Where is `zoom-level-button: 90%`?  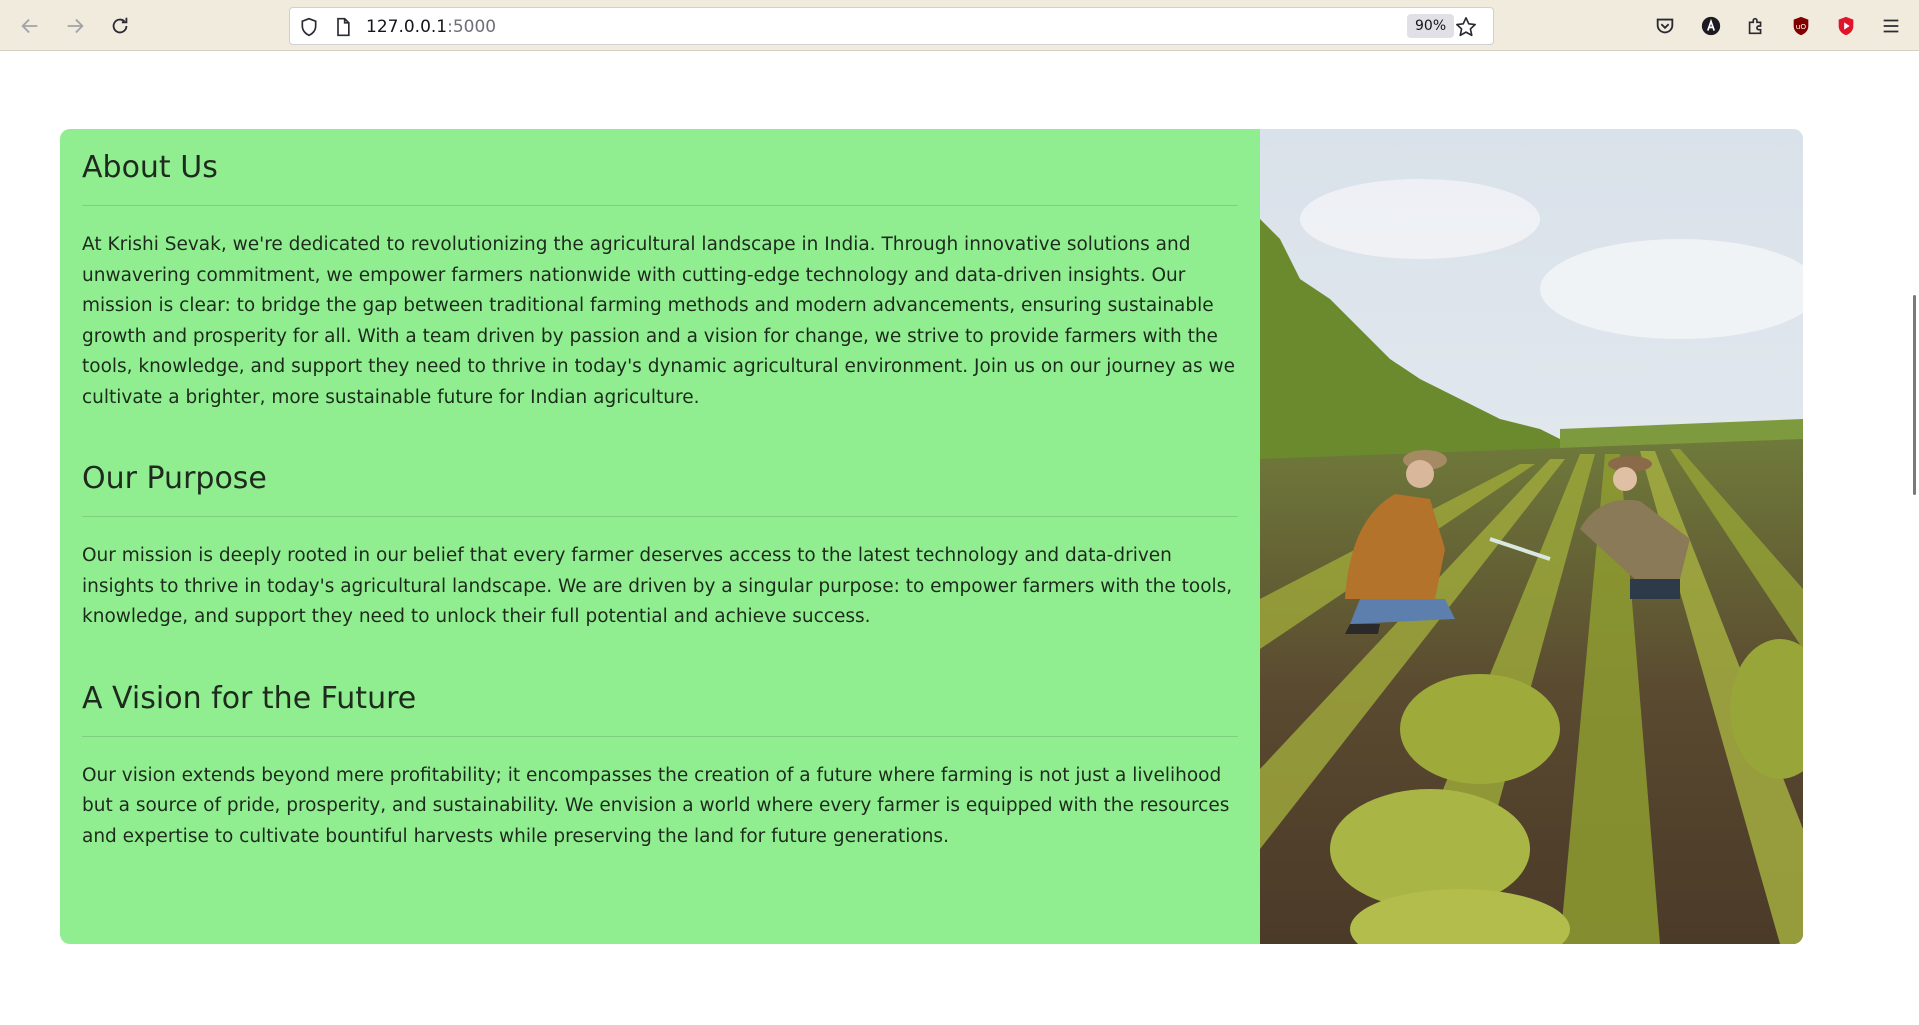
zoom-level-button: 90% is located at coordinates (1431, 26).